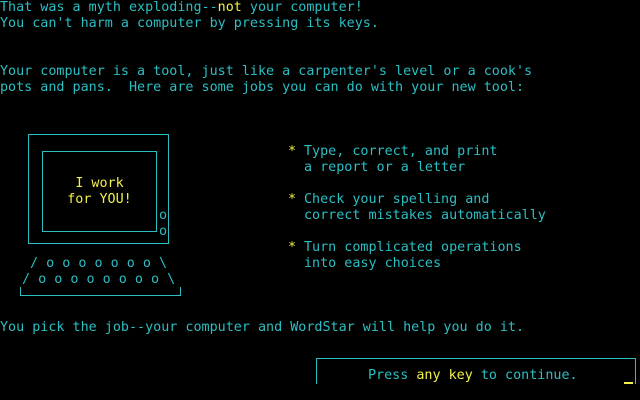  Describe the element at coordinates (302, 7) in the screenshot. I see `intro-line-1-c: your computer!` at that location.